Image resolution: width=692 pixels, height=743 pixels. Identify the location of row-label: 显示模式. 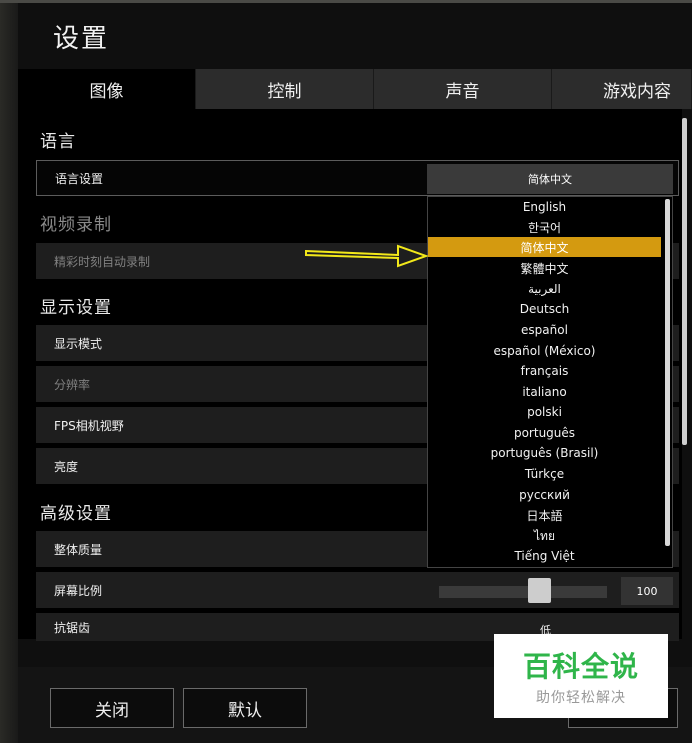
(78, 343).